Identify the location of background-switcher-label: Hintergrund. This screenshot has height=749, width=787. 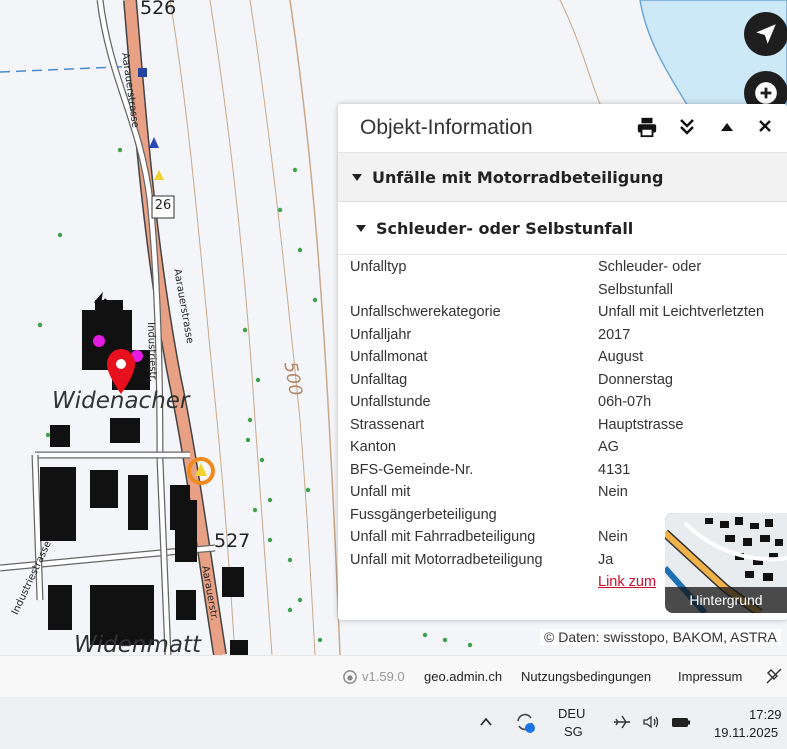
(726, 600).